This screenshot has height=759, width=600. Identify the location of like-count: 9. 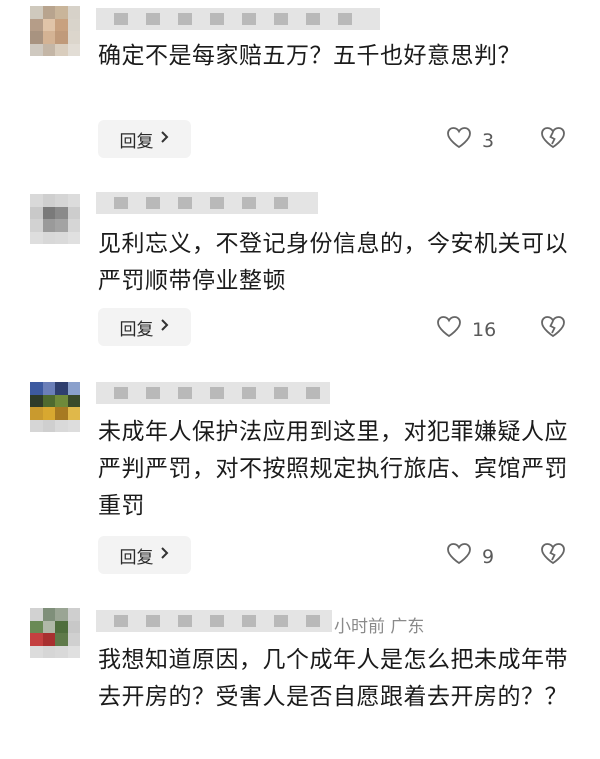
(488, 556).